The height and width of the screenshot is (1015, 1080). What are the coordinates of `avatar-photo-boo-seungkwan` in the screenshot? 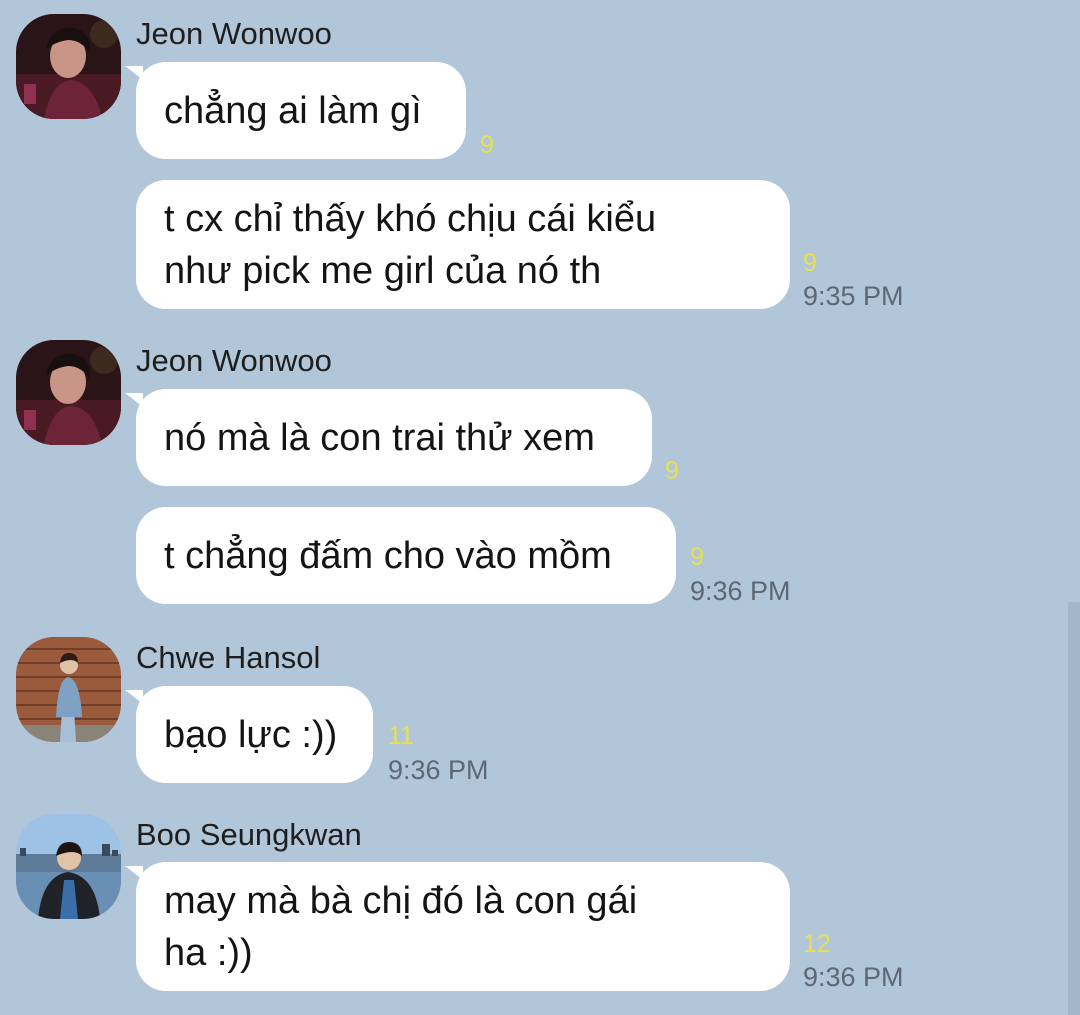 It's located at (68, 866).